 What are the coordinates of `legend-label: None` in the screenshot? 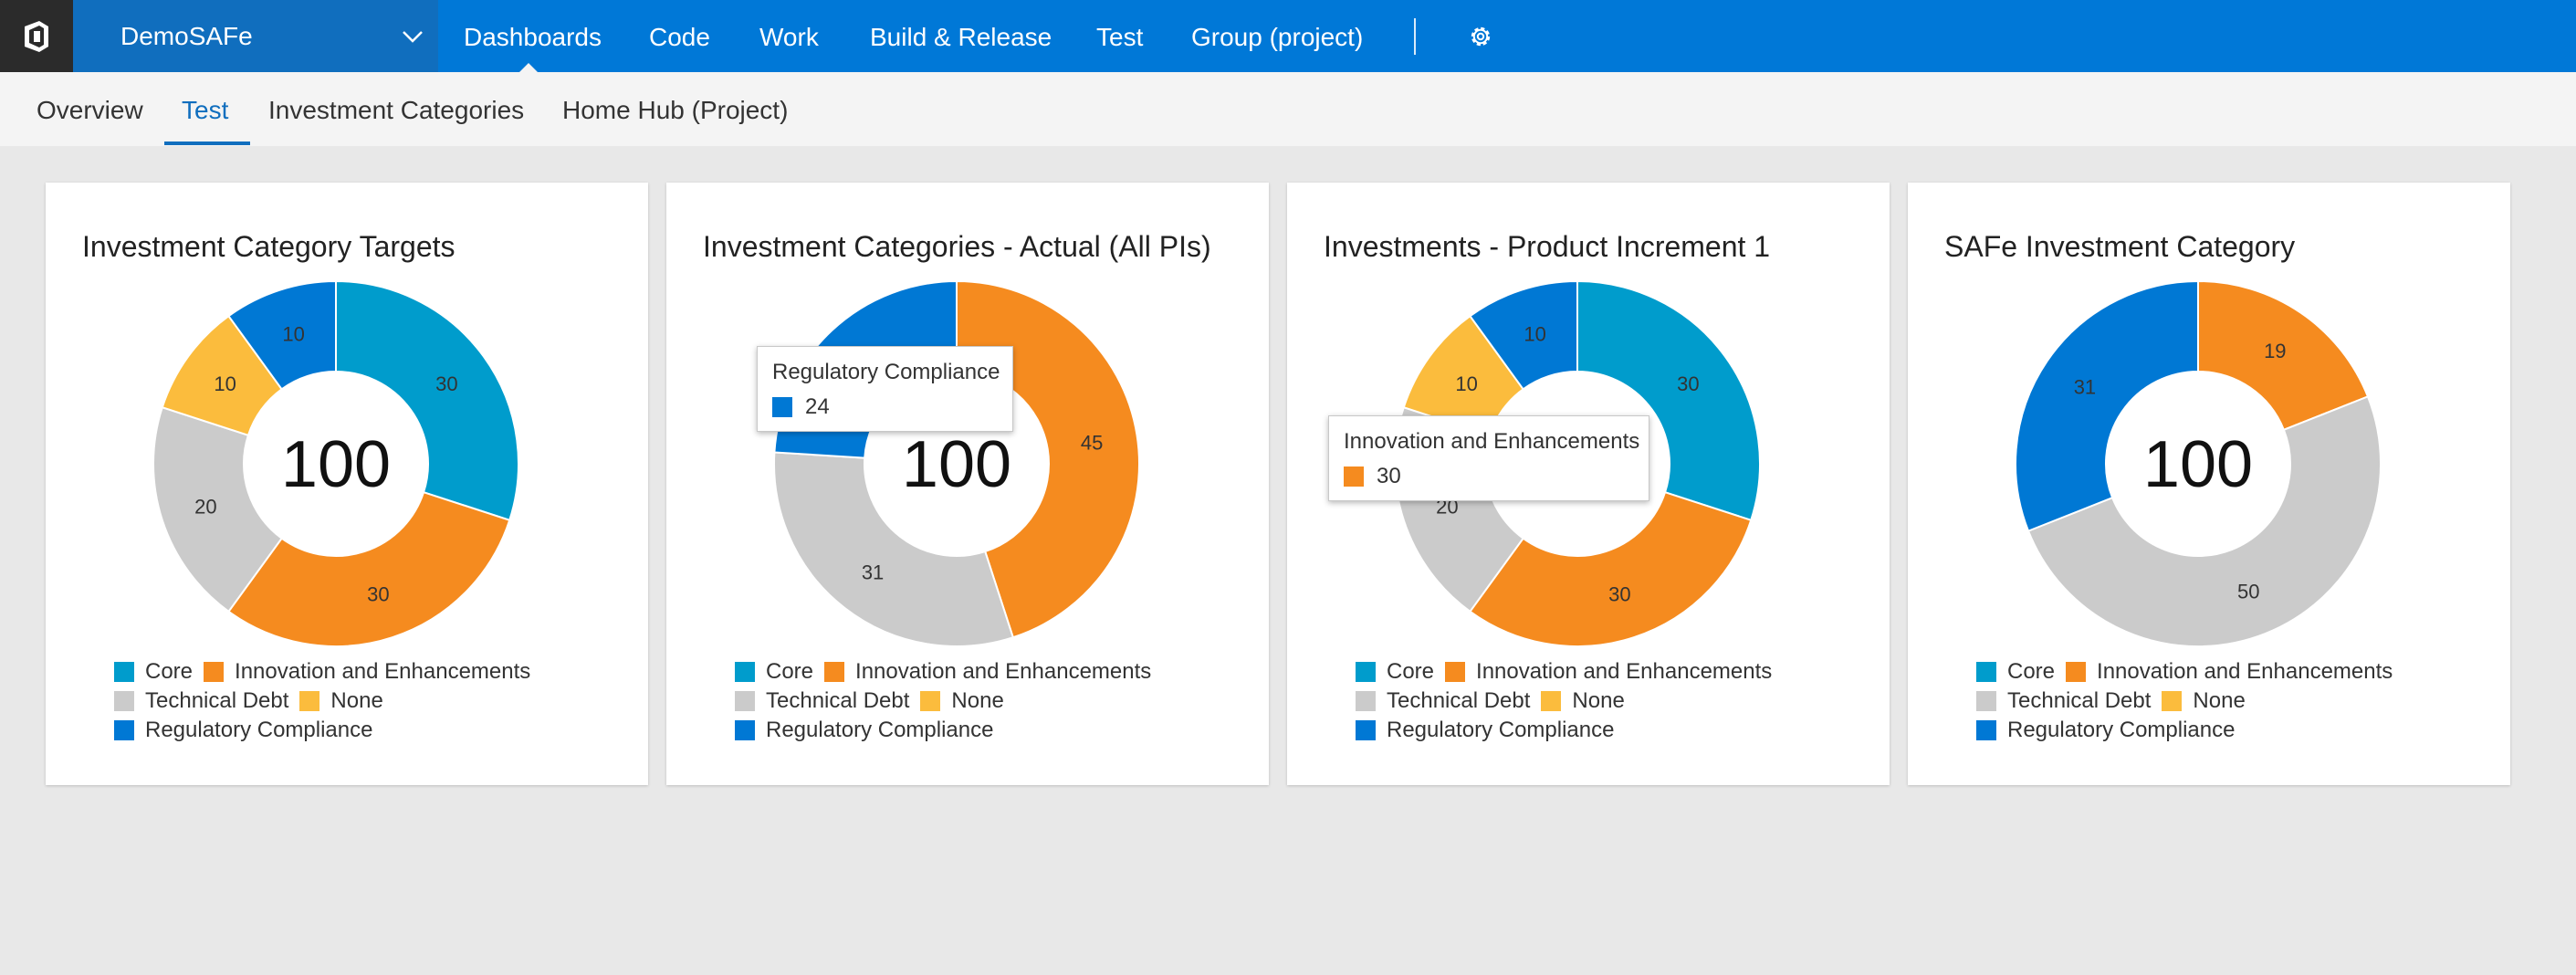 It's located at (977, 700).